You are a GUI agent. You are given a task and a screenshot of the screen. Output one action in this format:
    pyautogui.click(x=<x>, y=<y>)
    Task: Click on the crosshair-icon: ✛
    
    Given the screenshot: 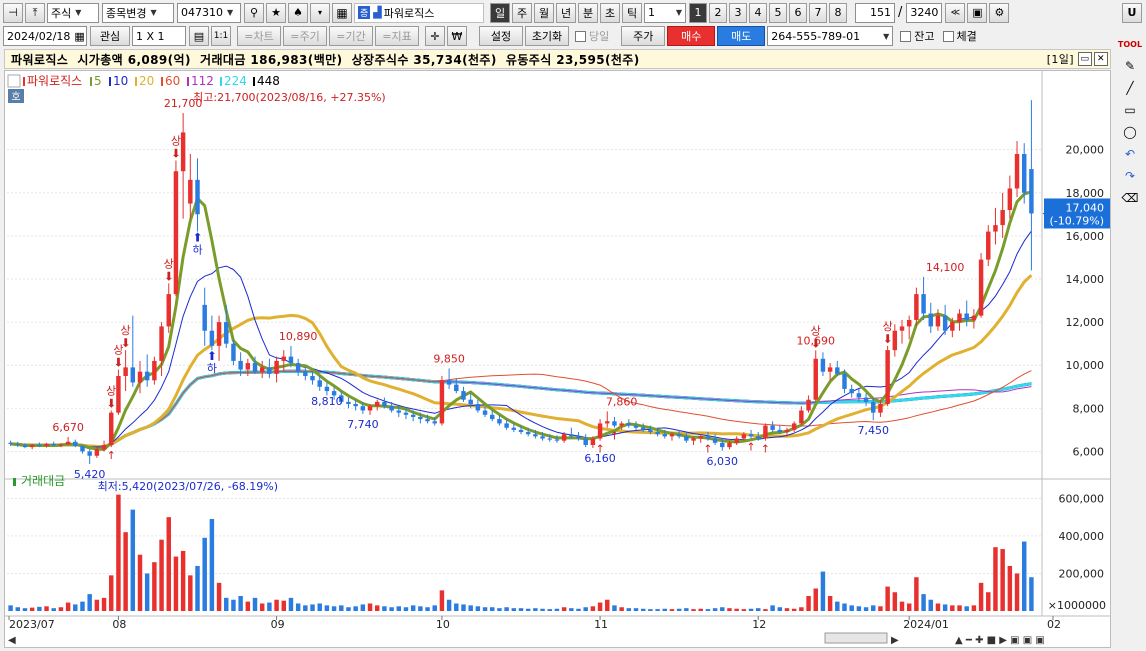 What is the action you would take?
    pyautogui.click(x=435, y=36)
    